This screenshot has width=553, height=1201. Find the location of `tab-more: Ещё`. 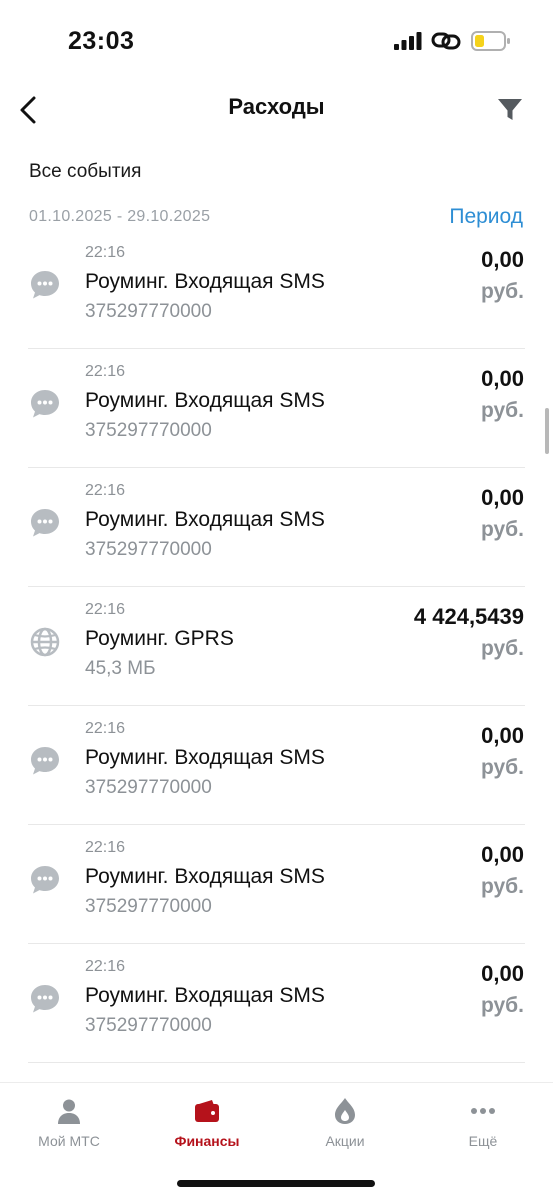

tab-more: Ещё is located at coordinates (483, 1127).